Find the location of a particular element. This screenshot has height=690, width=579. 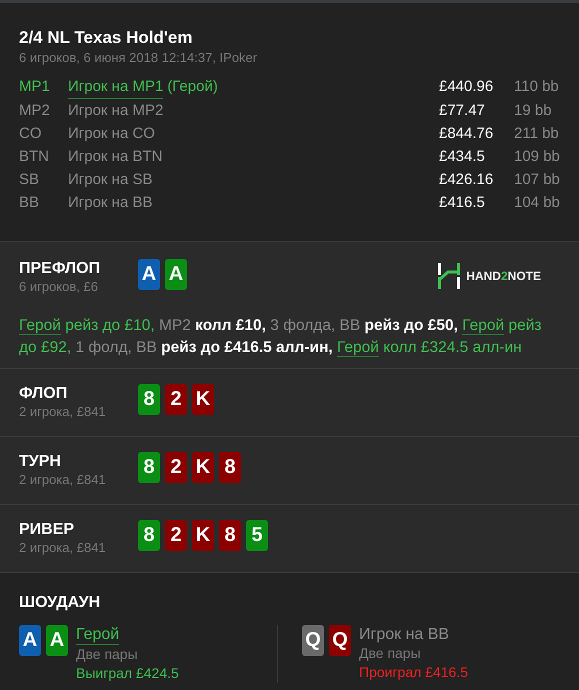

hand-subtitle: 6 игроков, 6 июня 2018 12:14:37, IPoker is located at coordinates (138, 58).